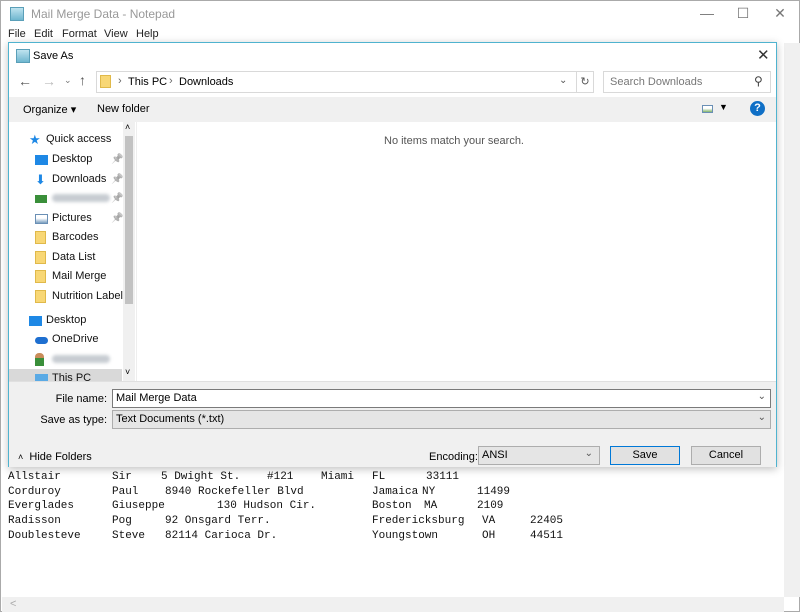 The height and width of the screenshot is (612, 800). I want to click on menu-view: View, so click(116, 34).